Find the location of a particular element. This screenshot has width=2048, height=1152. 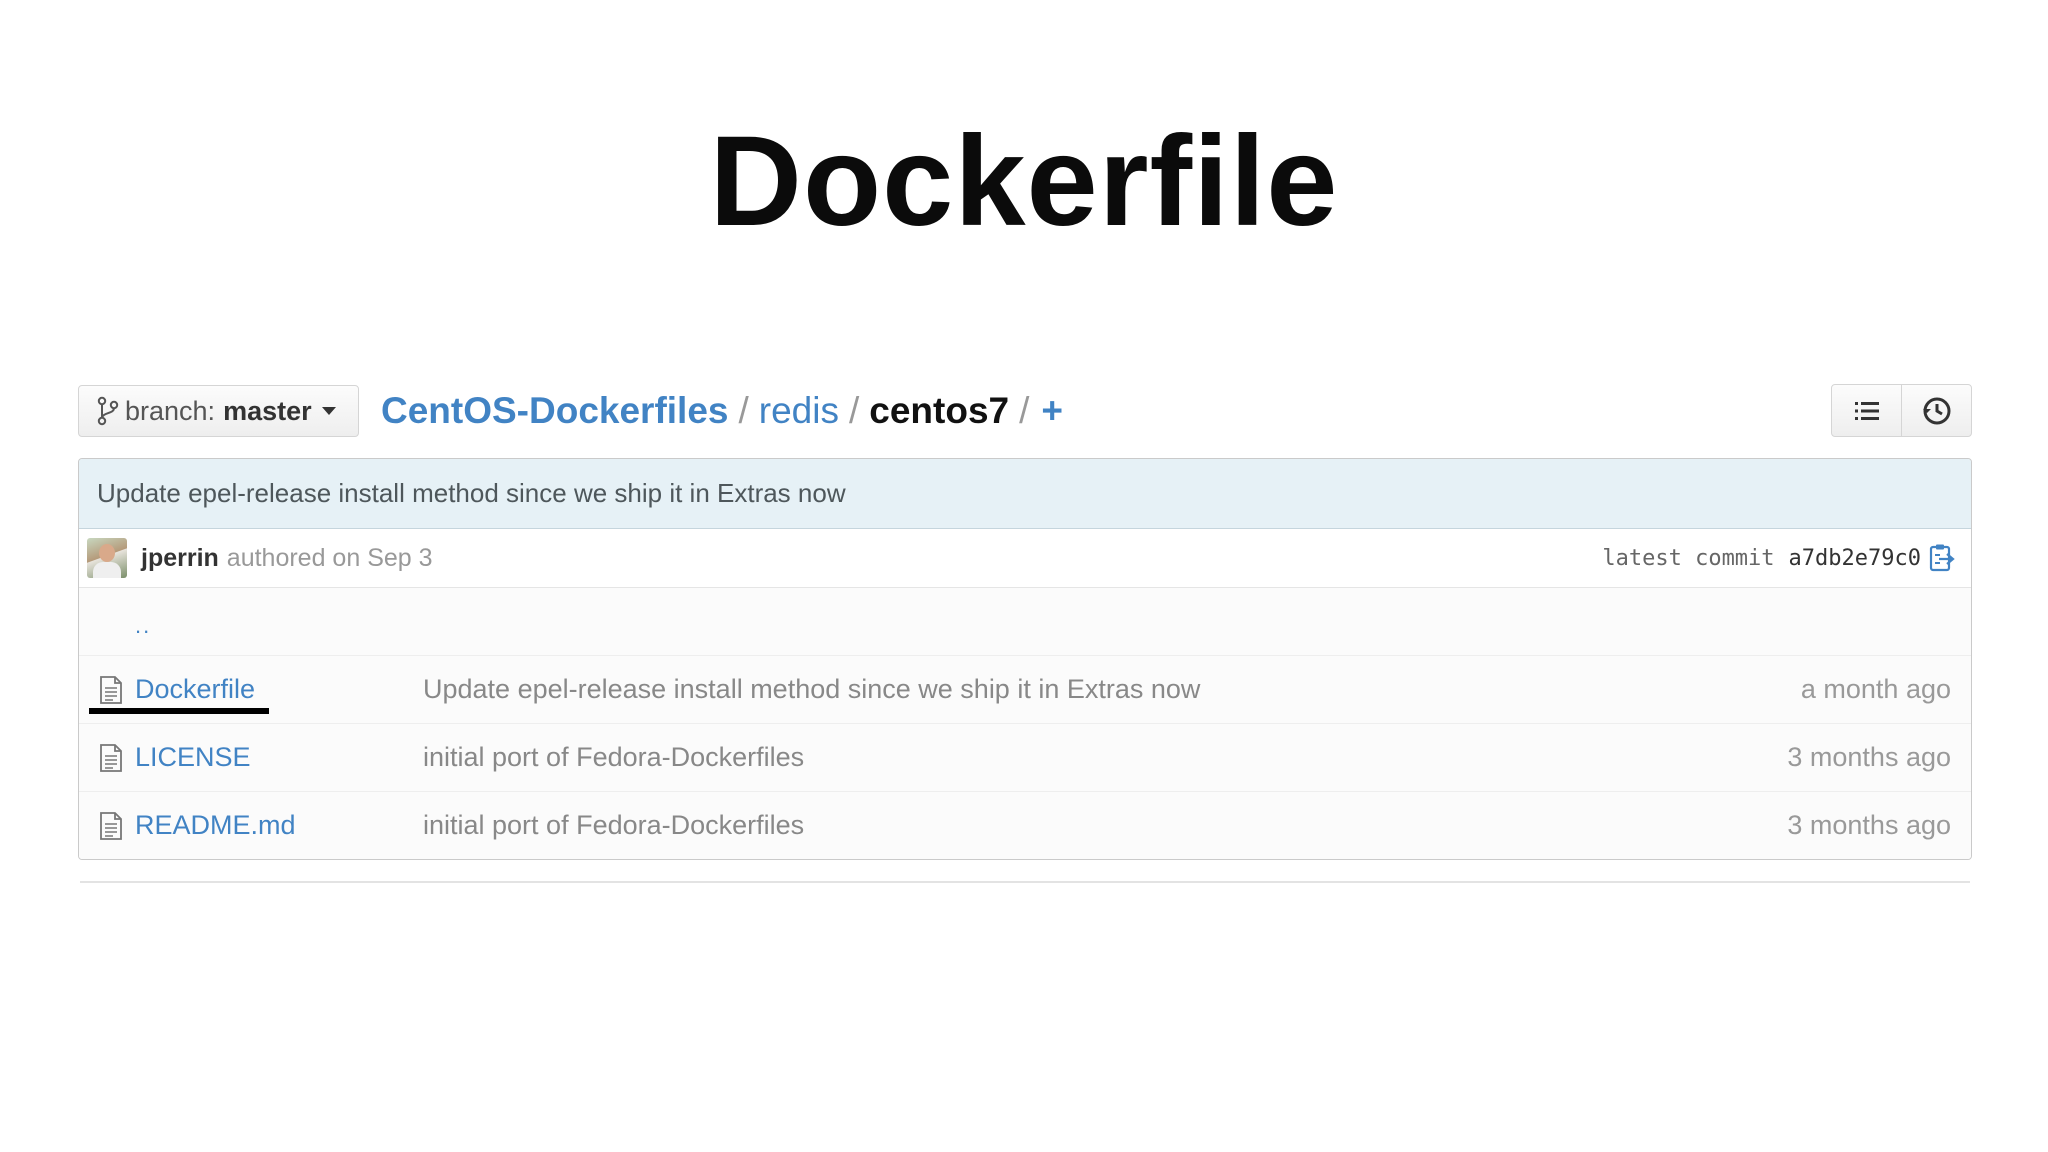

file-name-link: README.md is located at coordinates (279, 825).